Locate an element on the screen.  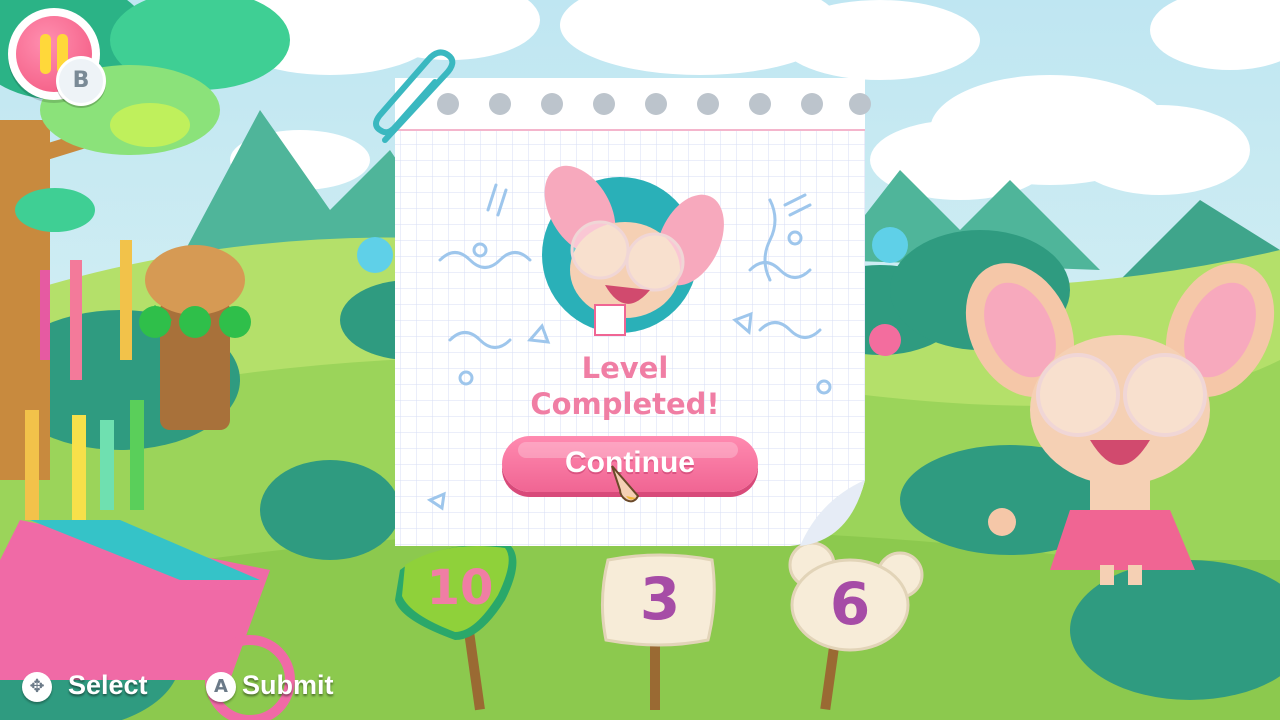
b-button-icon: B is located at coordinates (81, 81).